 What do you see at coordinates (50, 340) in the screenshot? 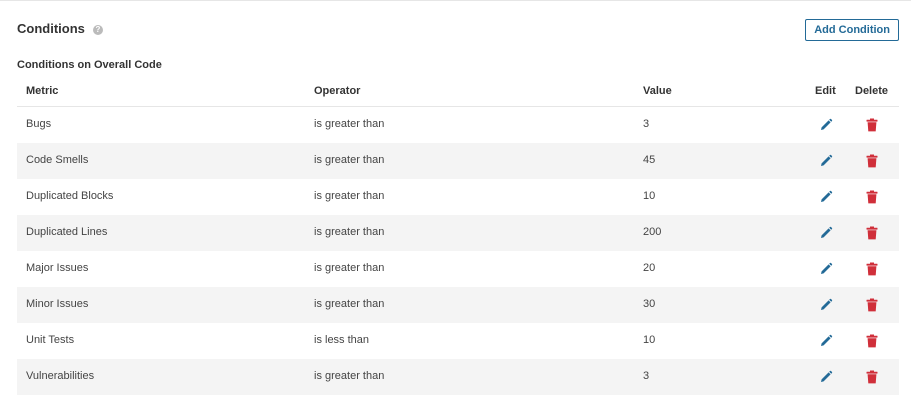
I see `cell-metric: Unit Tests` at bounding box center [50, 340].